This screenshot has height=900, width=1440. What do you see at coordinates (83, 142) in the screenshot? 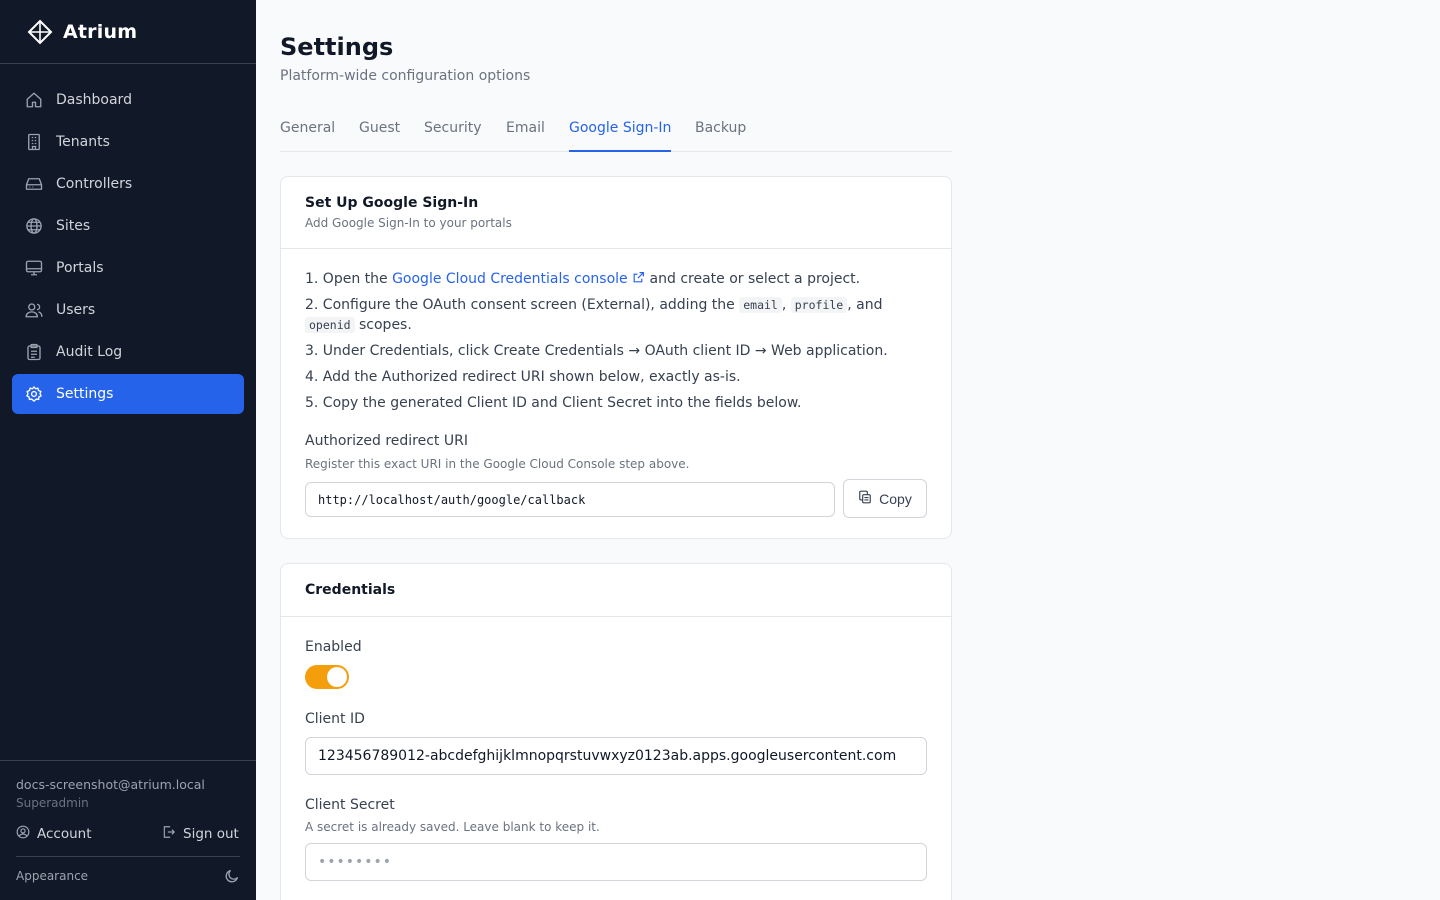
I see `sidebar-item-label: Tenants` at bounding box center [83, 142].